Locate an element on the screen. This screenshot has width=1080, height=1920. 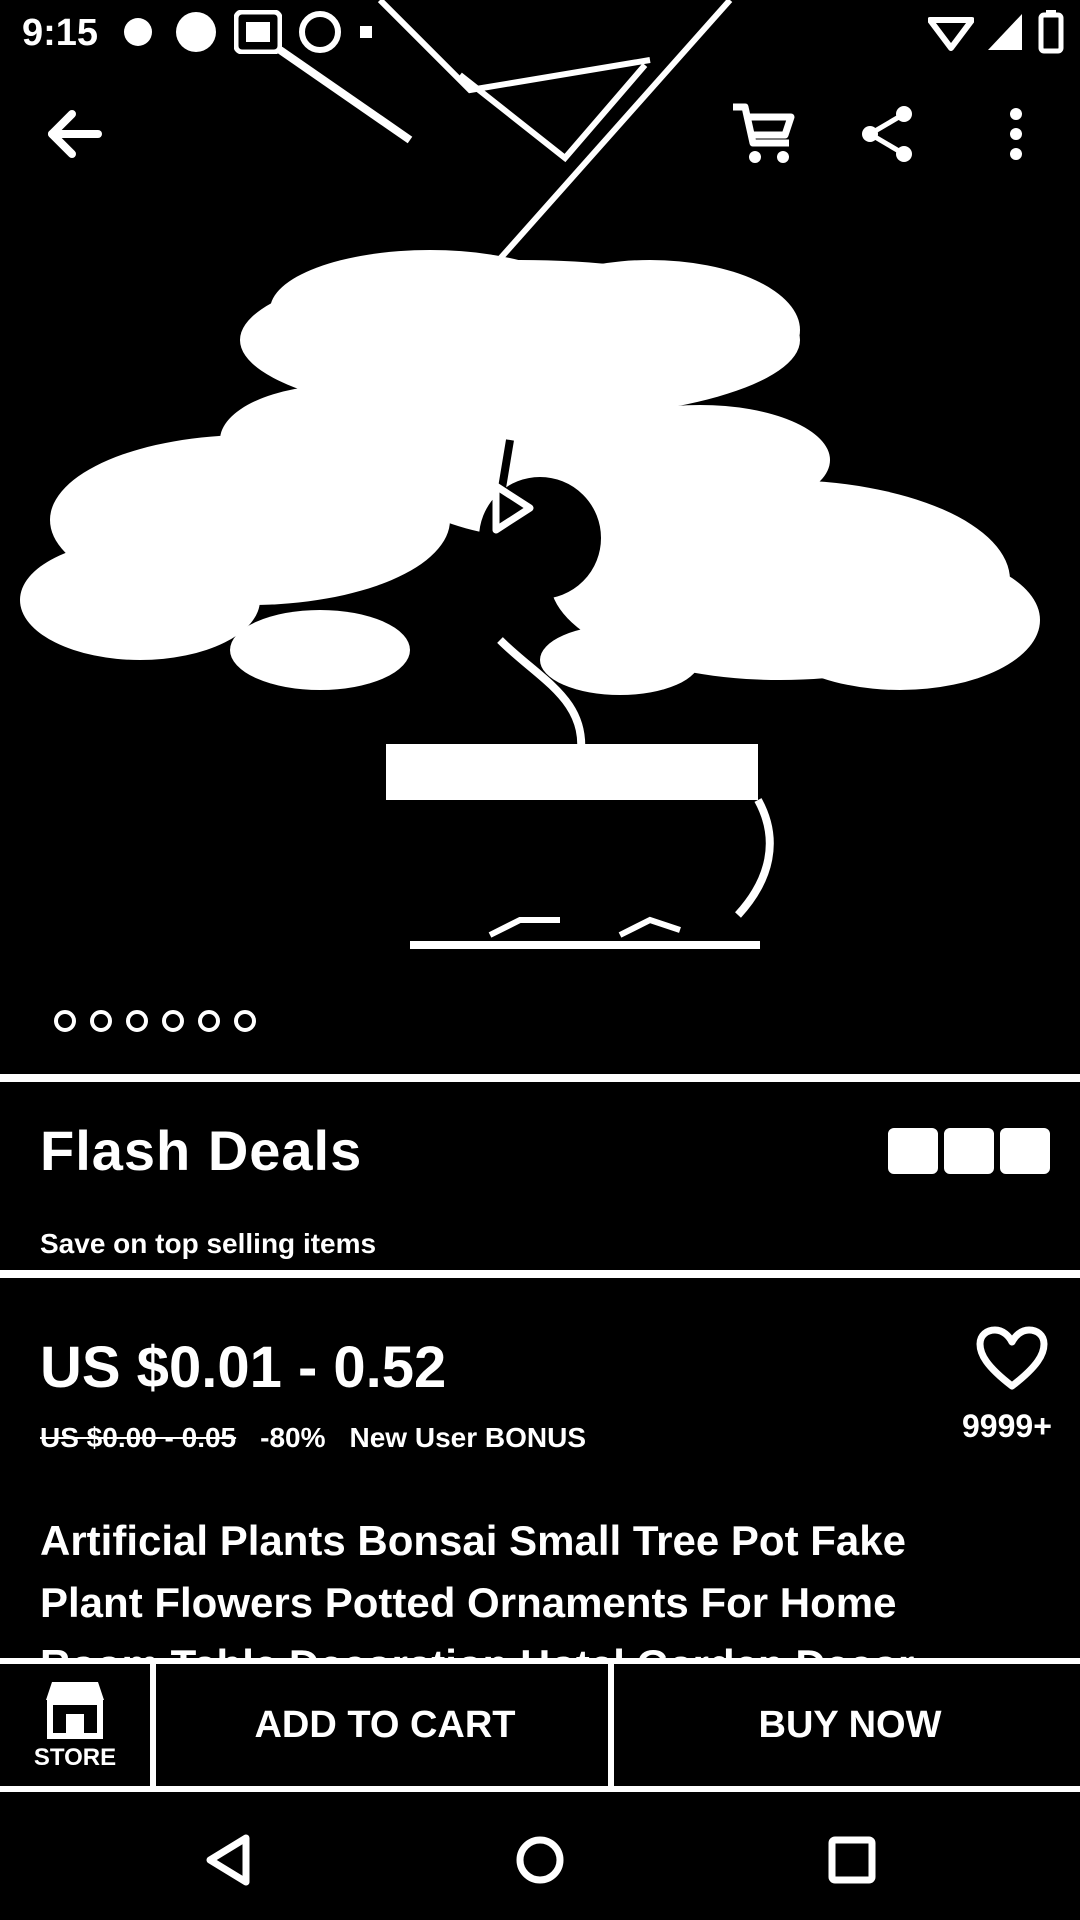
share-button is located at coordinates (888, 134).